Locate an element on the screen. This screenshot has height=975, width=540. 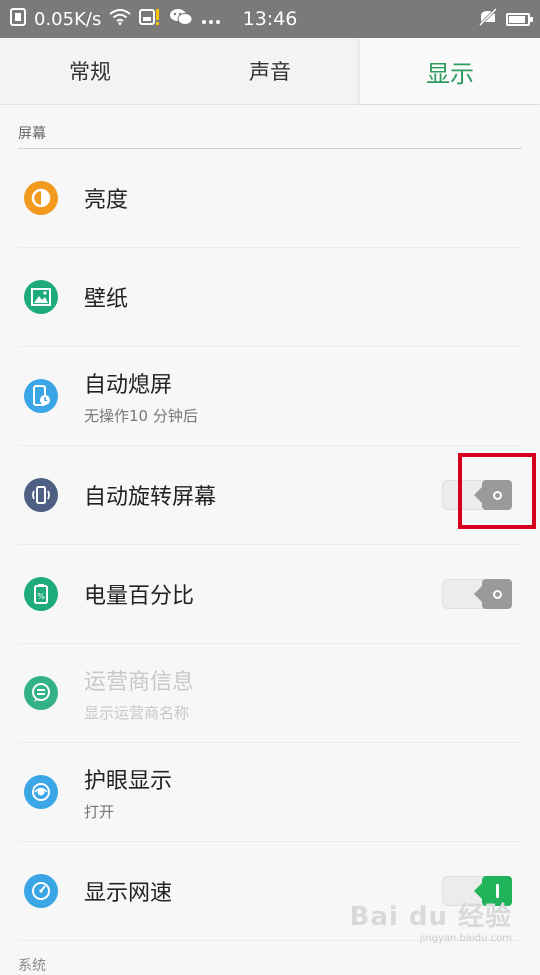
setting-texts: 自动旋转屏幕 is located at coordinates (263, 495).